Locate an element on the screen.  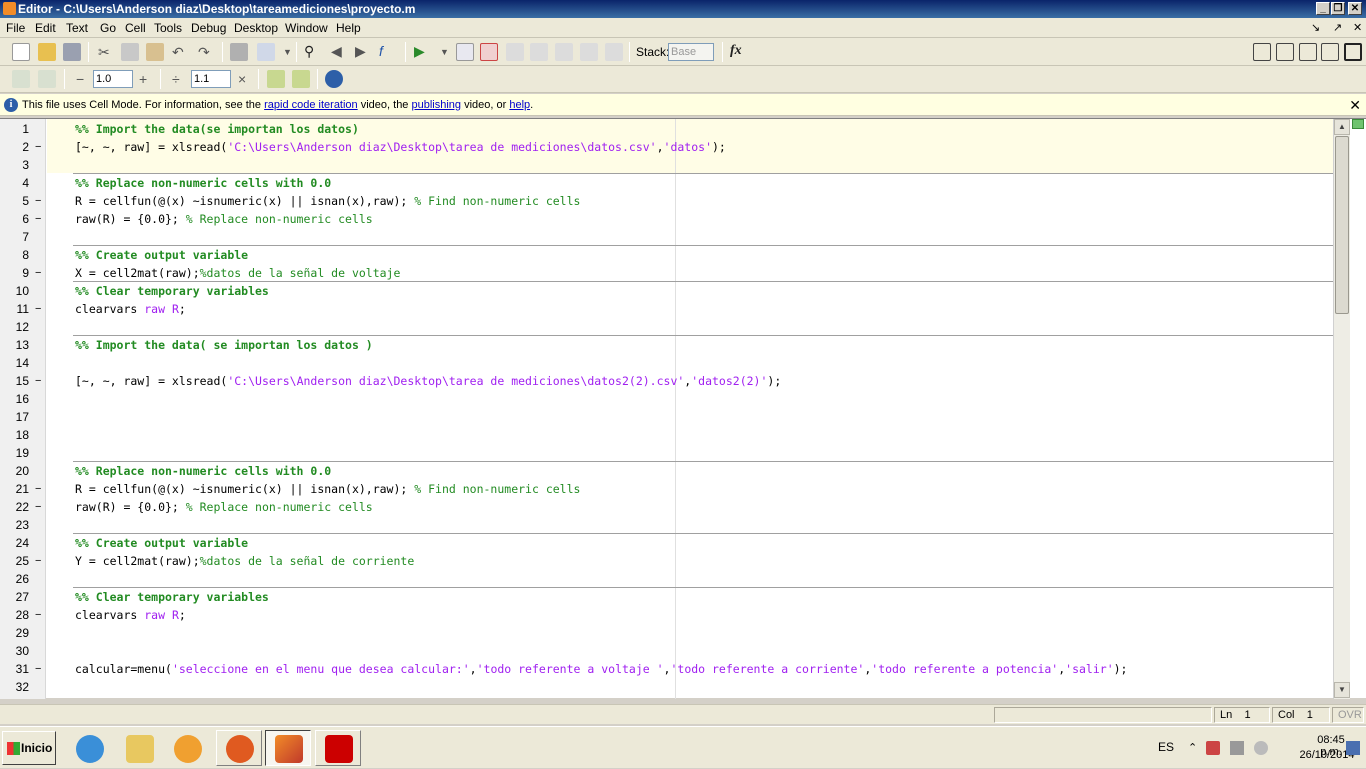
evaluate-cell-icon is located at coordinates (47, 79).